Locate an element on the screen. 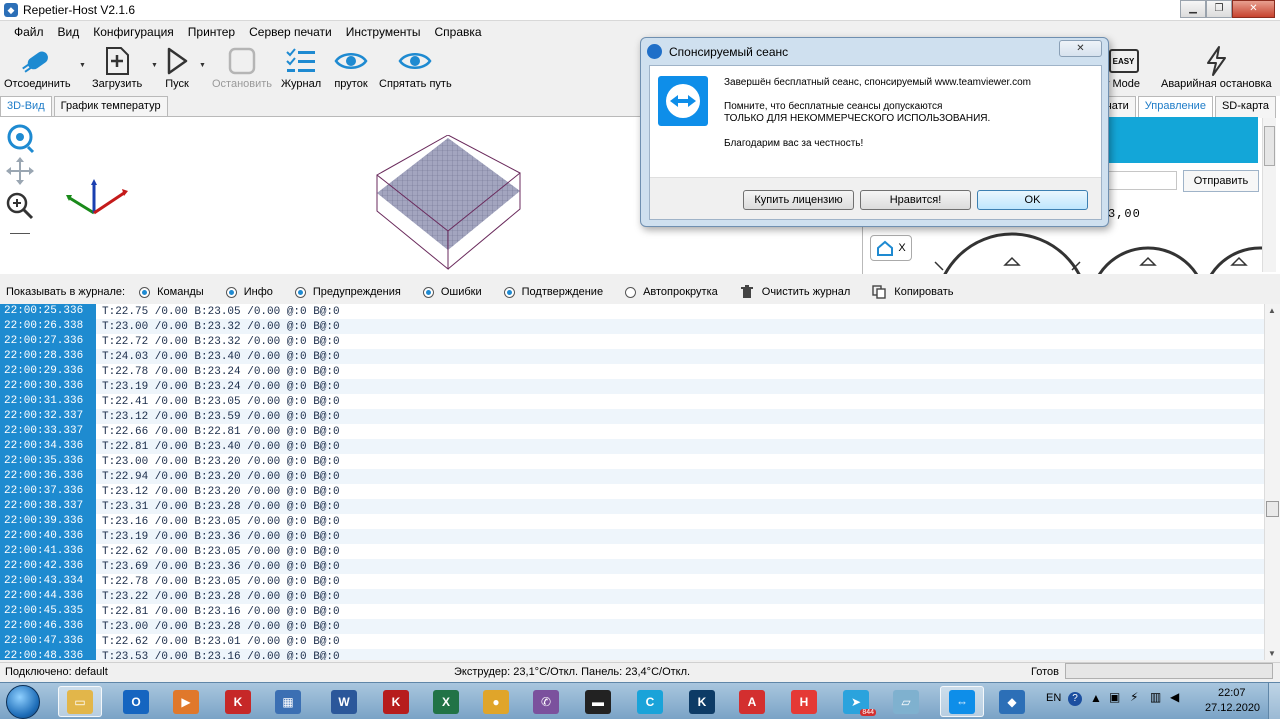 This screenshot has height=719, width=1280. tray-expand-icon: ▲ is located at coordinates (1096, 698).